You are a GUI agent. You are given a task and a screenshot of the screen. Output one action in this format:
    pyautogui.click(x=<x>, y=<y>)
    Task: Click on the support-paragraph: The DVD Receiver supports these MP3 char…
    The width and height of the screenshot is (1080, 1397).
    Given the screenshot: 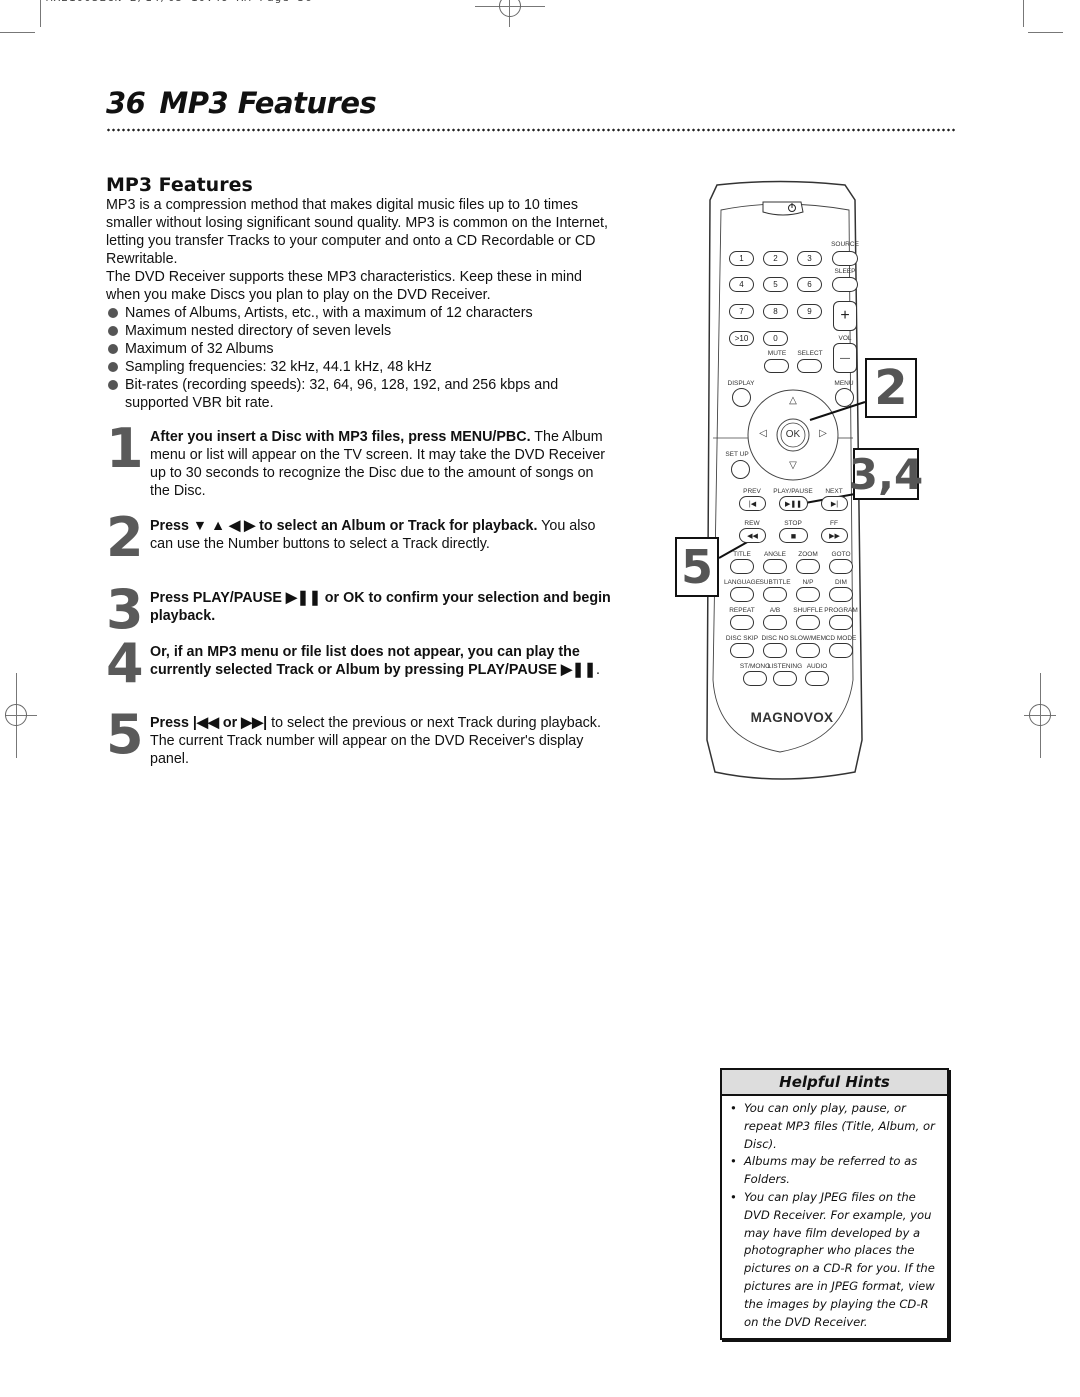 What is the action you would take?
    pyautogui.click(x=344, y=286)
    